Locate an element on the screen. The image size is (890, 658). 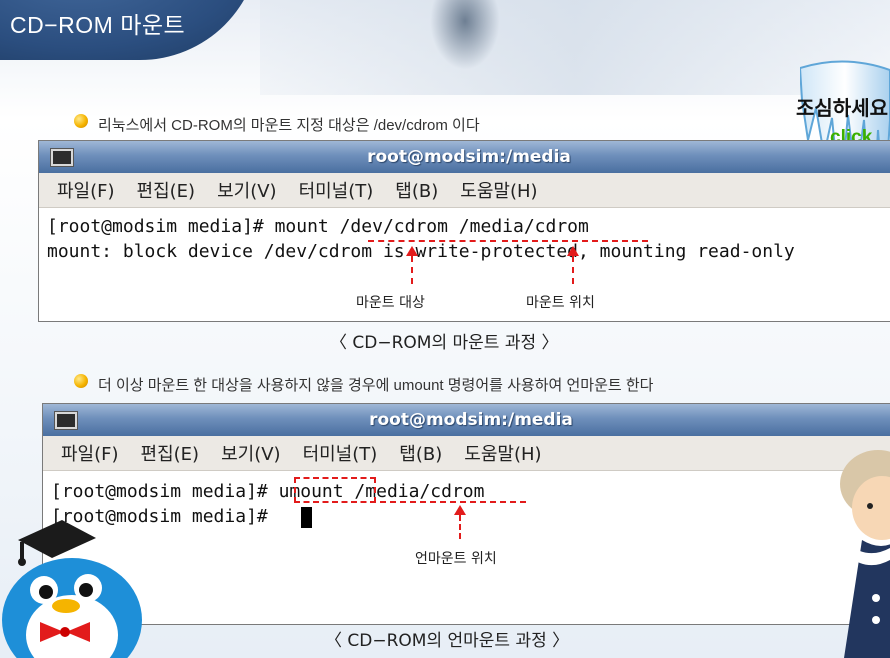
highlight-mount-location is located at coordinates (575, 241).